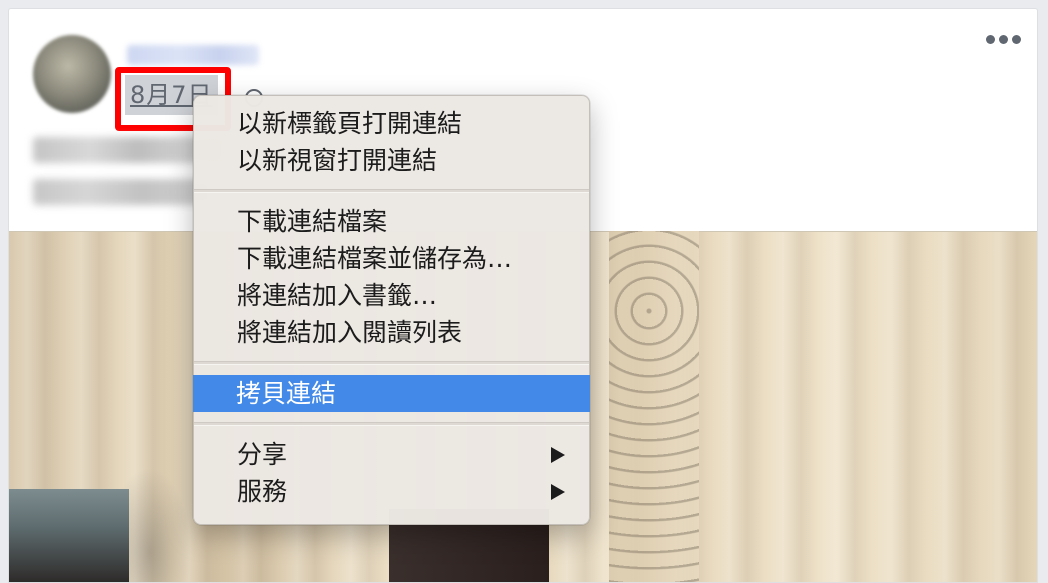  Describe the element at coordinates (990, 39) in the screenshot. I see `more-horizontal-icon` at that location.